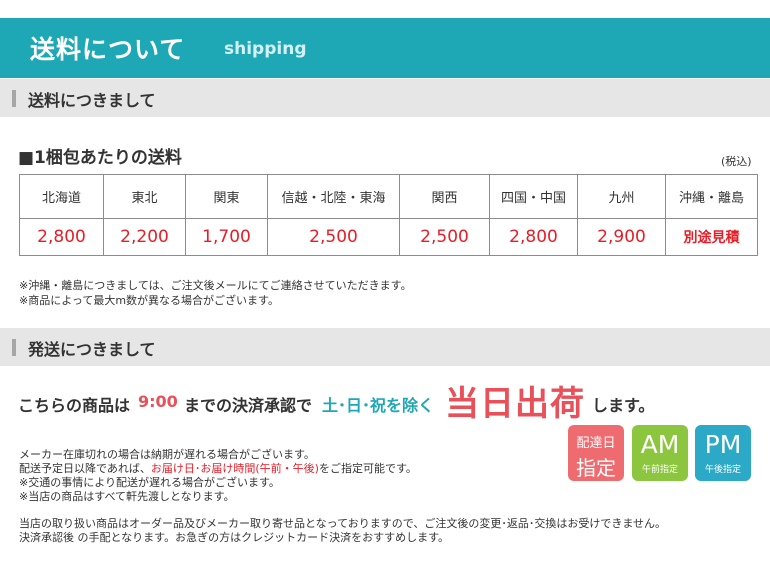  I want to click on shipping-cutoff-time: 9:00, so click(158, 401).